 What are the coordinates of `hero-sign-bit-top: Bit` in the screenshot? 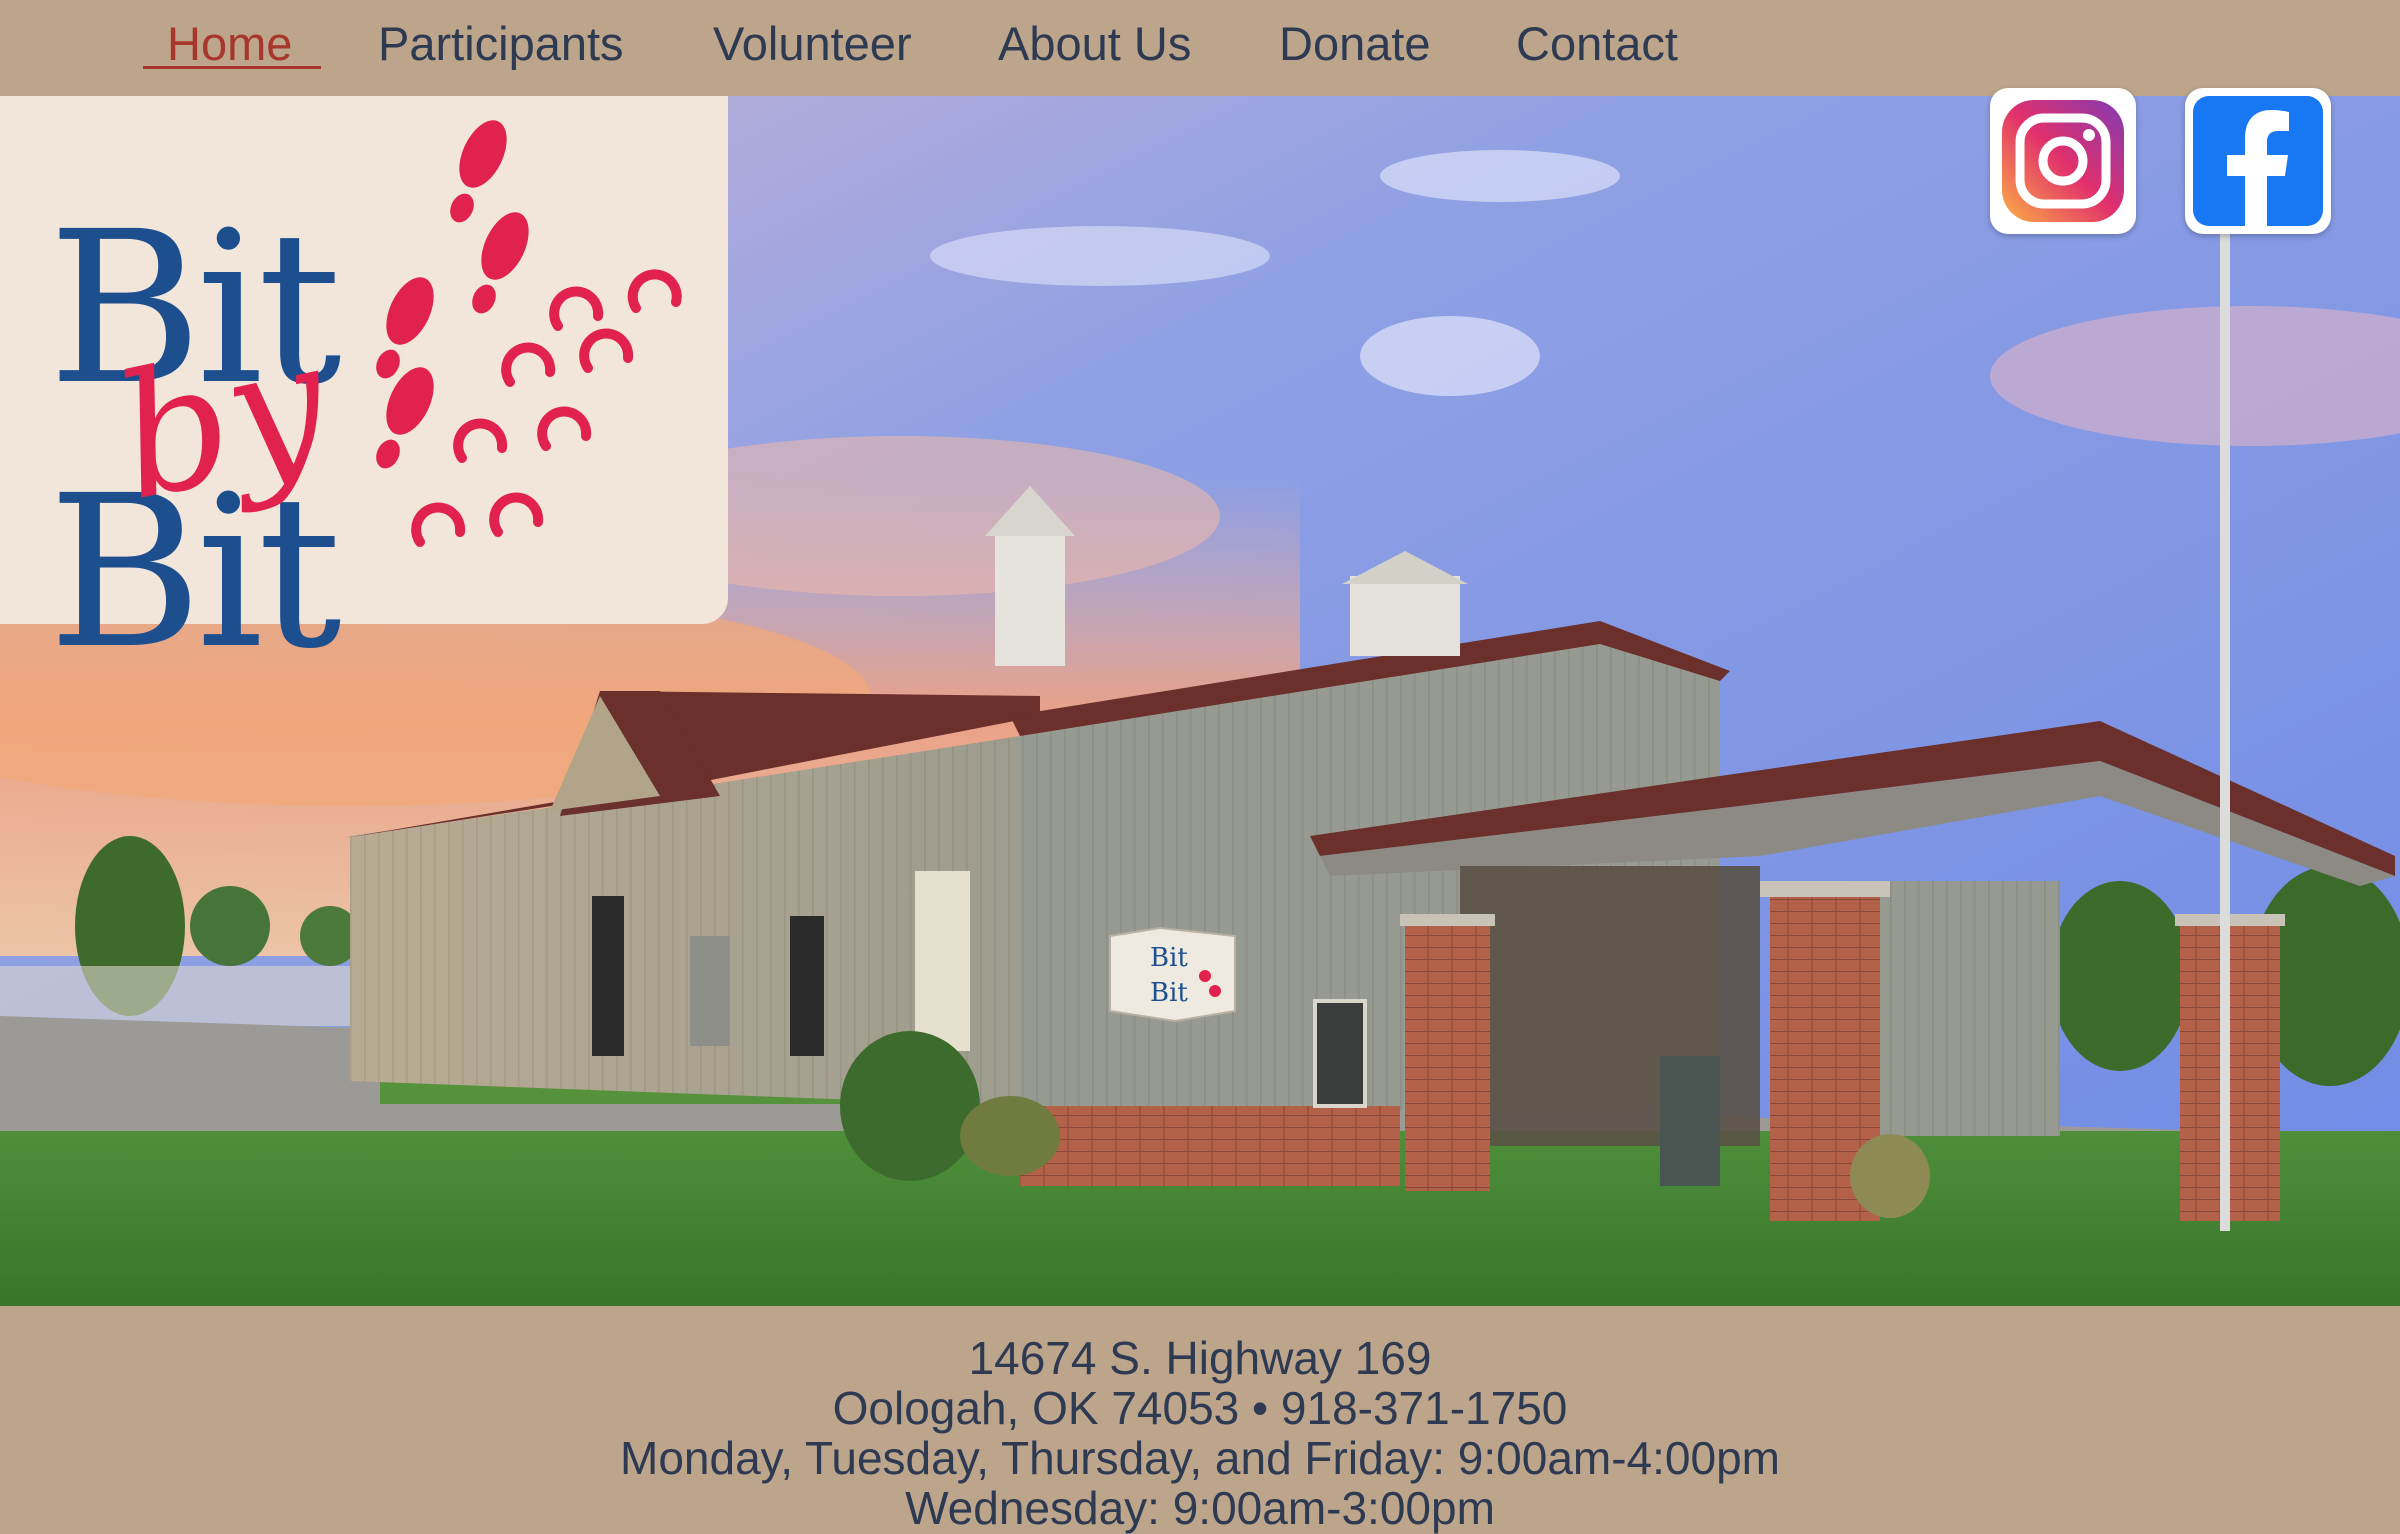 It's located at (1169, 958).